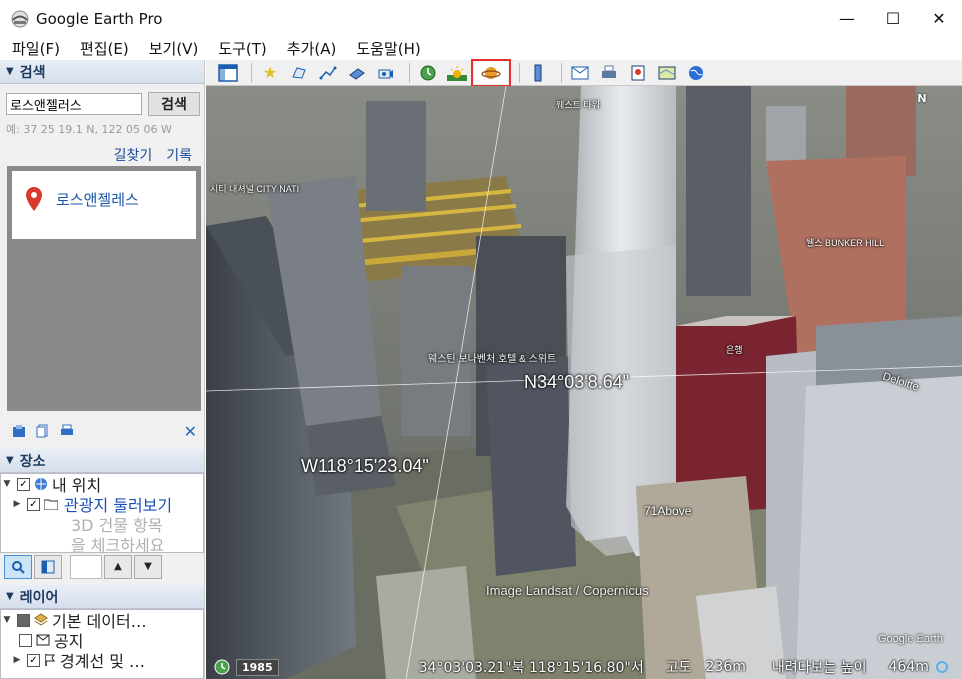 Image resolution: width=962 pixels, height=679 pixels. Describe the element at coordinates (481, 48) in the screenshot. I see `menu-bar: 파일(F) 편집(E) 보기(V) 도구(T) 추가(A) 도움말(H)` at that location.